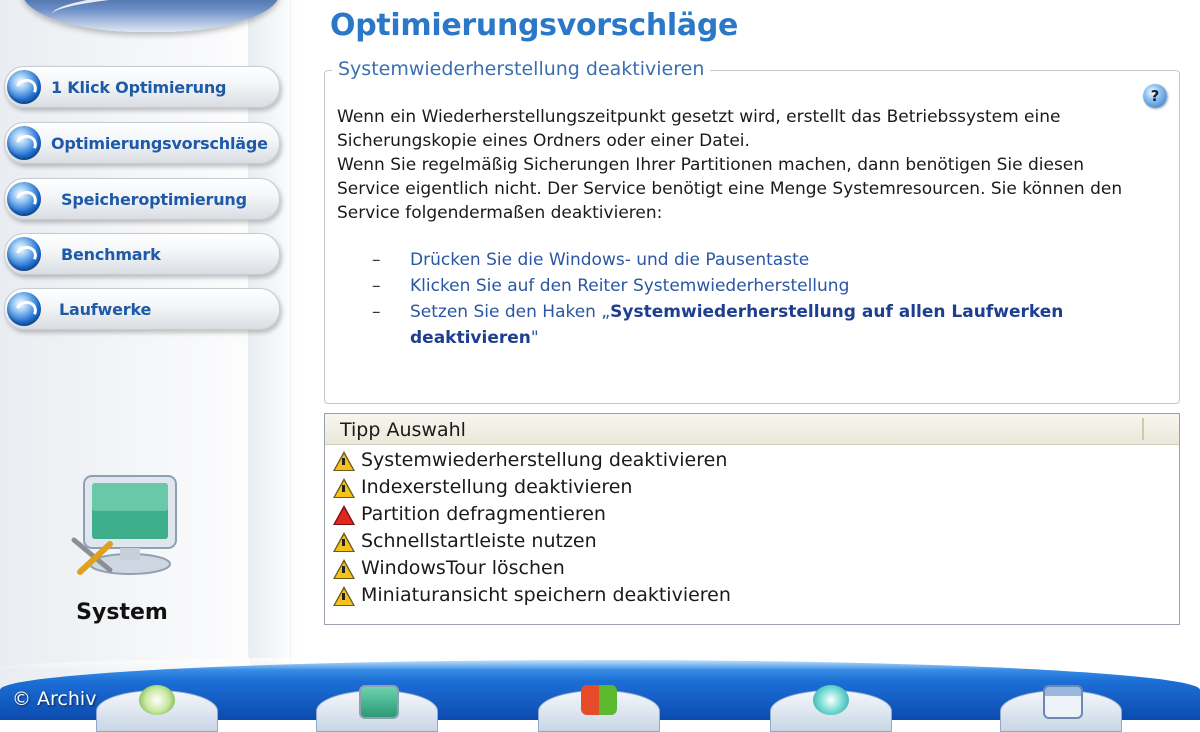  What do you see at coordinates (403, 430) in the screenshot?
I see `tip-list-header-label: Tipp Auswahl` at bounding box center [403, 430].